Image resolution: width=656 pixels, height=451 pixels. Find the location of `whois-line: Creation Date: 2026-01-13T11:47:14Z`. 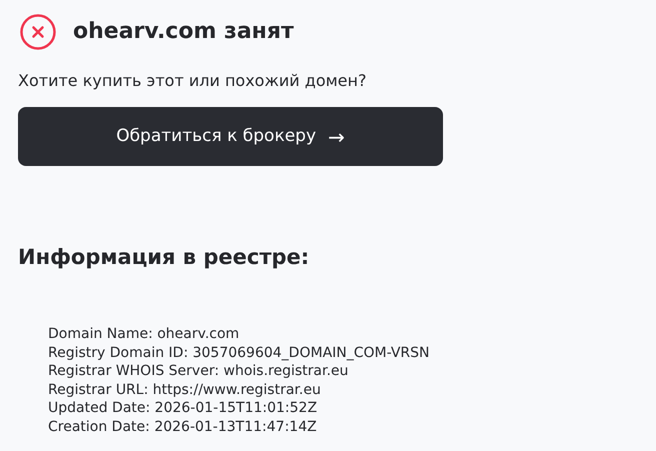

whois-line: Creation Date: 2026-01-13T11:47:14Z is located at coordinates (183, 427).